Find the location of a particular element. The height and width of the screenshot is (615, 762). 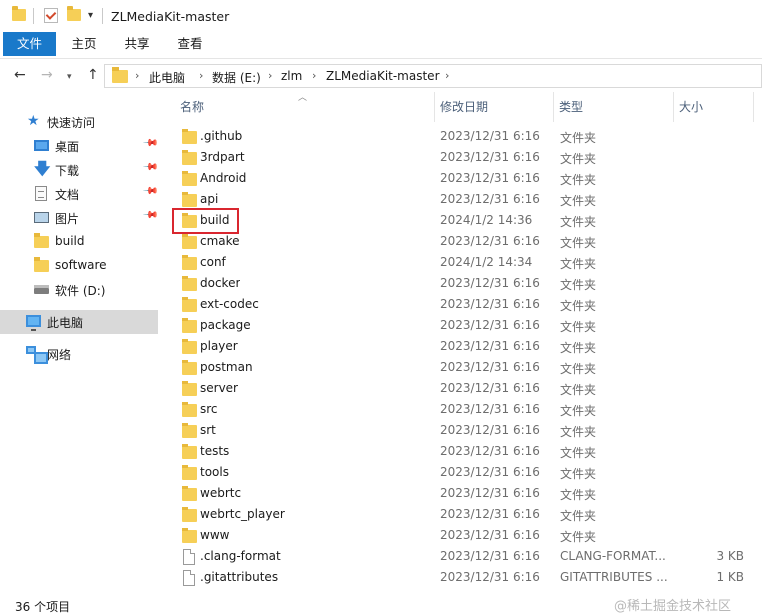

breadcrumb-zlm: zlm is located at coordinates (291, 76).